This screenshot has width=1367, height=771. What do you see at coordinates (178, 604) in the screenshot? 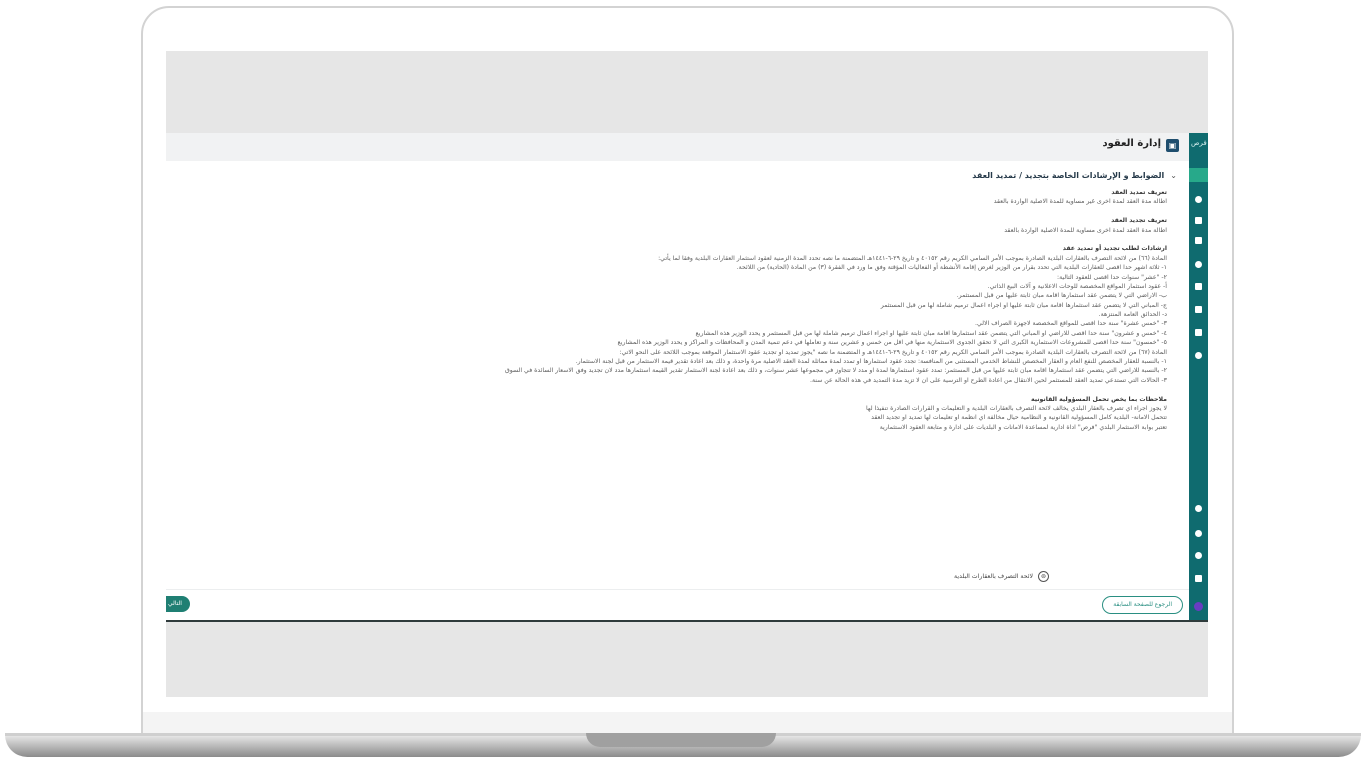
I see `next-button: التالي` at bounding box center [178, 604].